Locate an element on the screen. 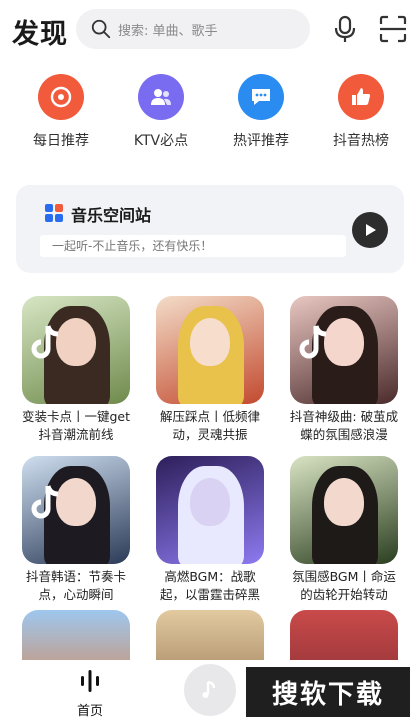 The width and height of the screenshot is (420, 722). watermark-badge: 搜软下载 is located at coordinates (328, 692).